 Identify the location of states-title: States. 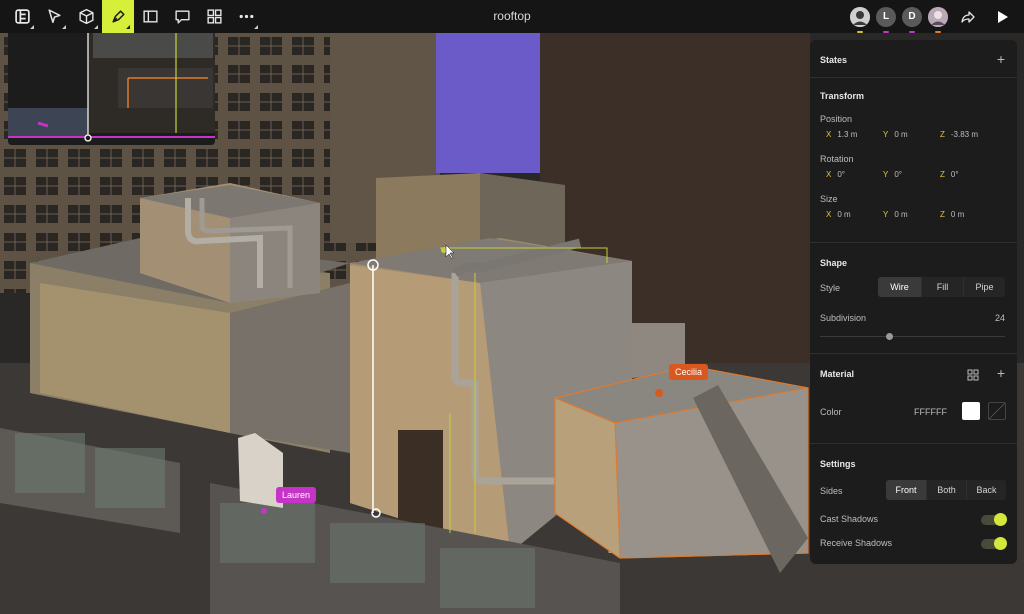
(834, 60).